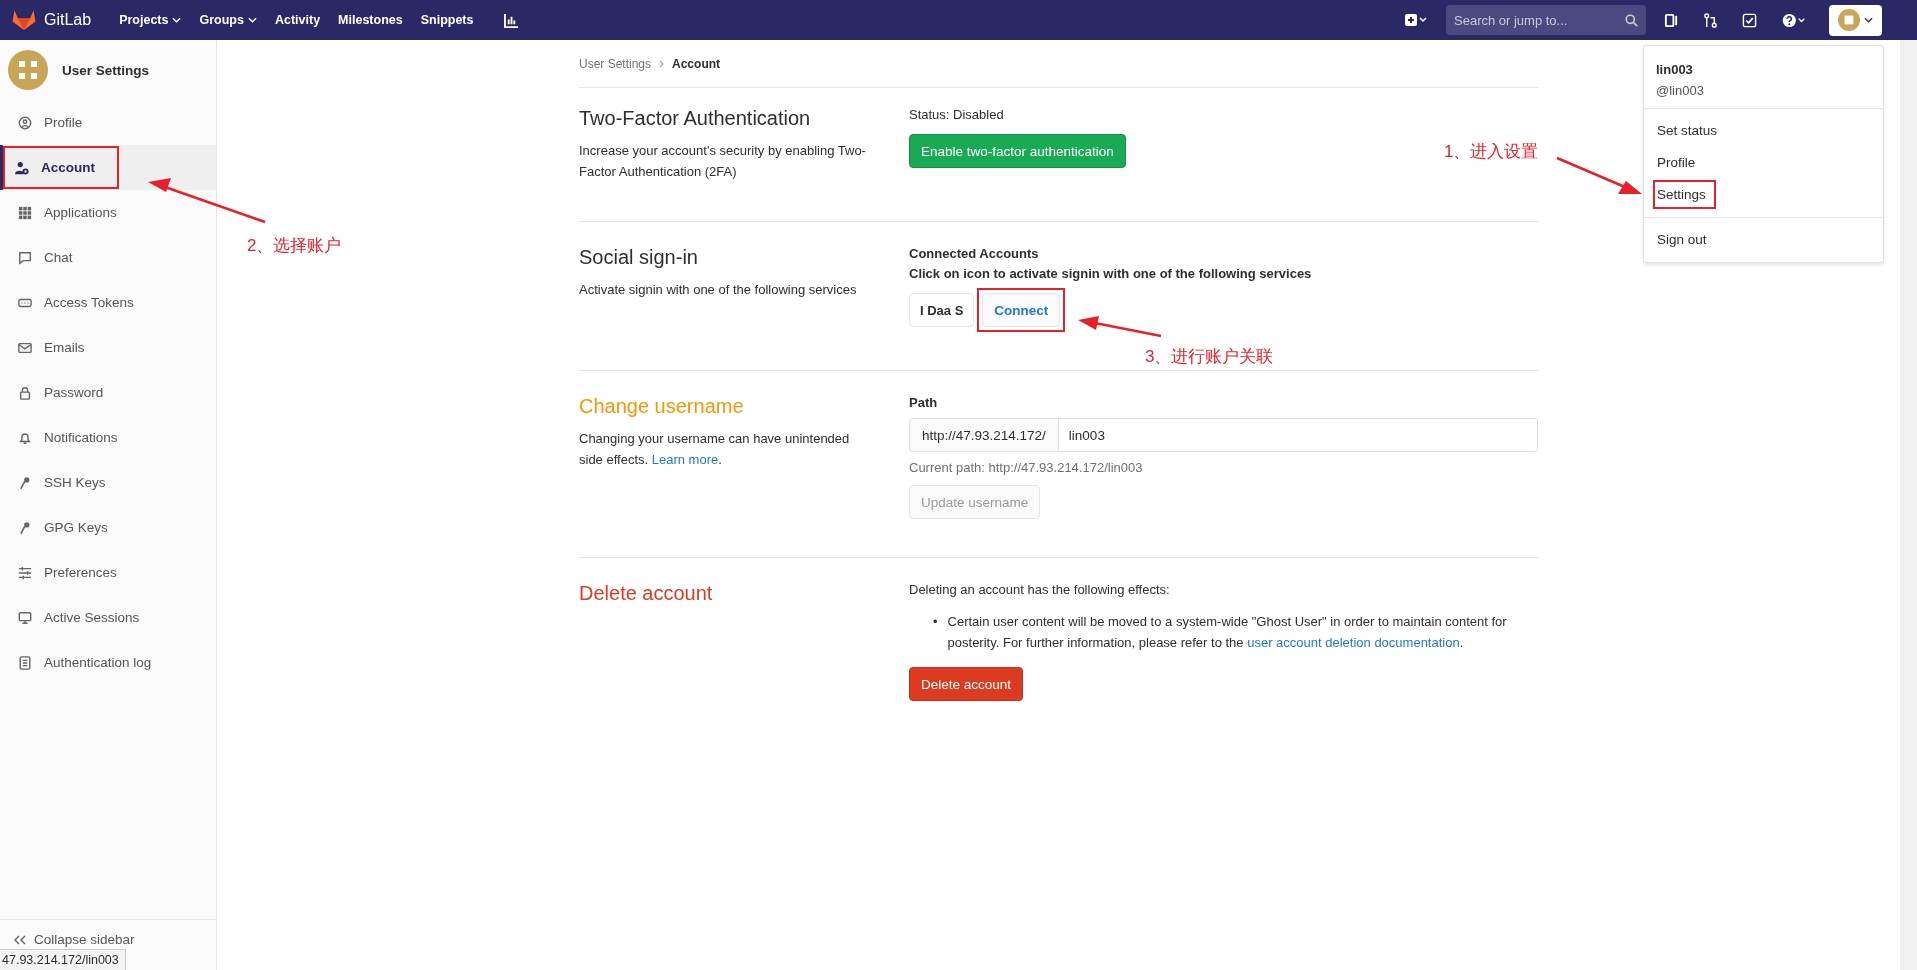  What do you see at coordinates (942, 310) in the screenshot?
I see `provider-label: I Daa S` at bounding box center [942, 310].